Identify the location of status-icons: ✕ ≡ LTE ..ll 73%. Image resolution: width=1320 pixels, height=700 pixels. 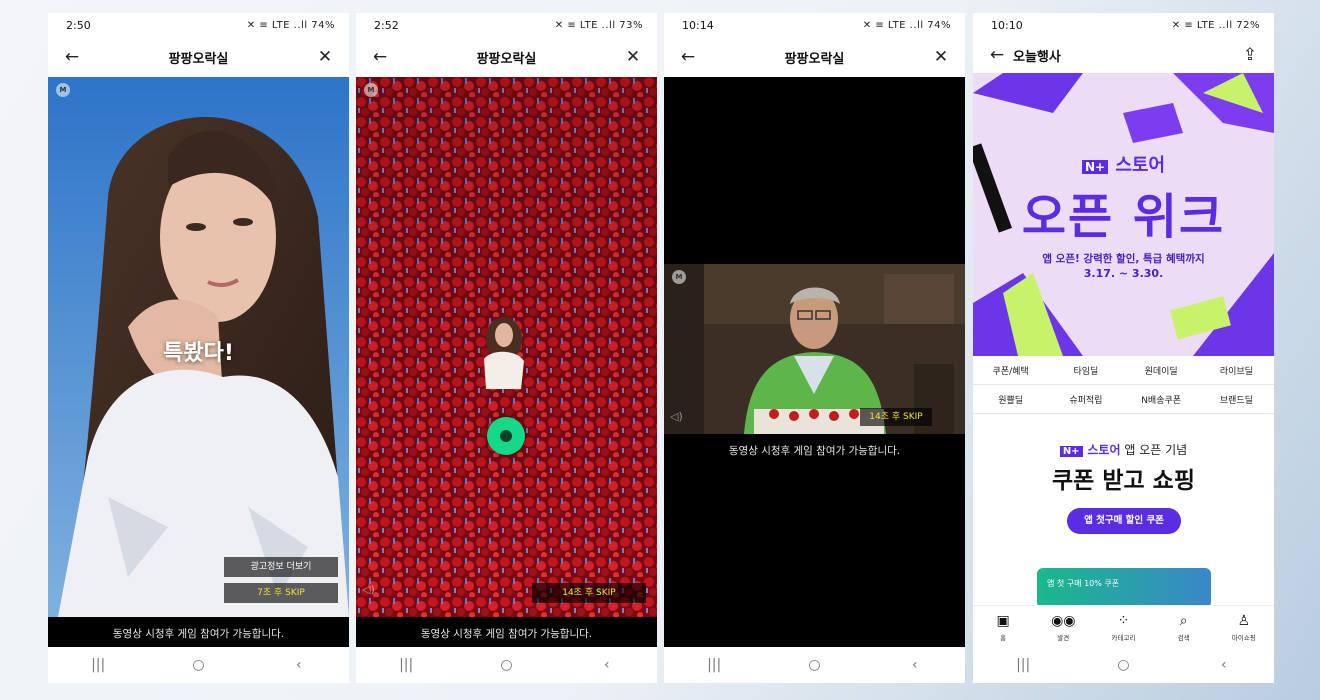
(598, 25).